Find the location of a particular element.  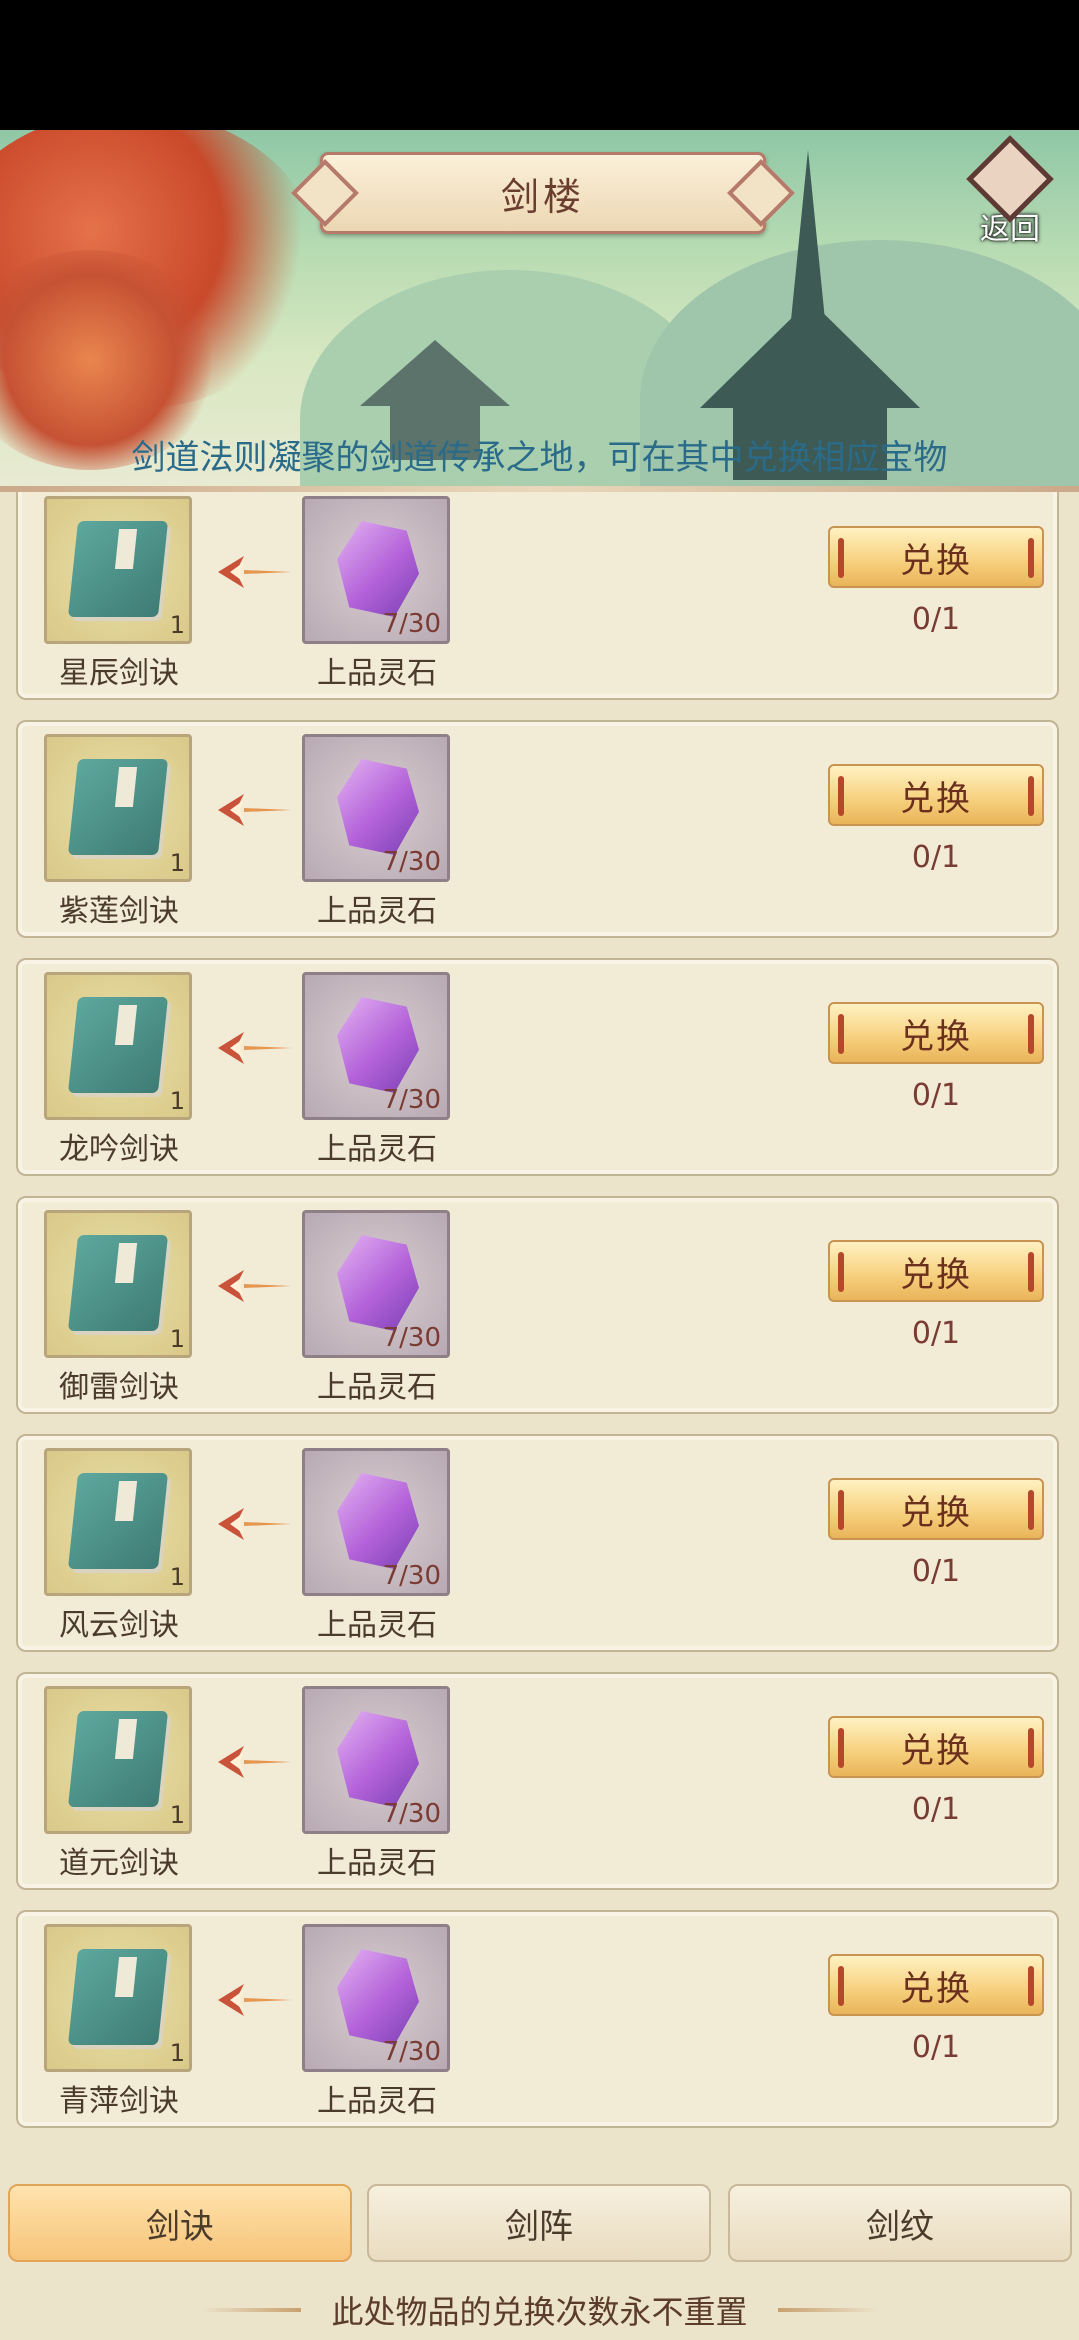

exchange-card: 1 7/30 星辰剑诀 上品灵石 兑换 0/1 is located at coordinates (537, 596).